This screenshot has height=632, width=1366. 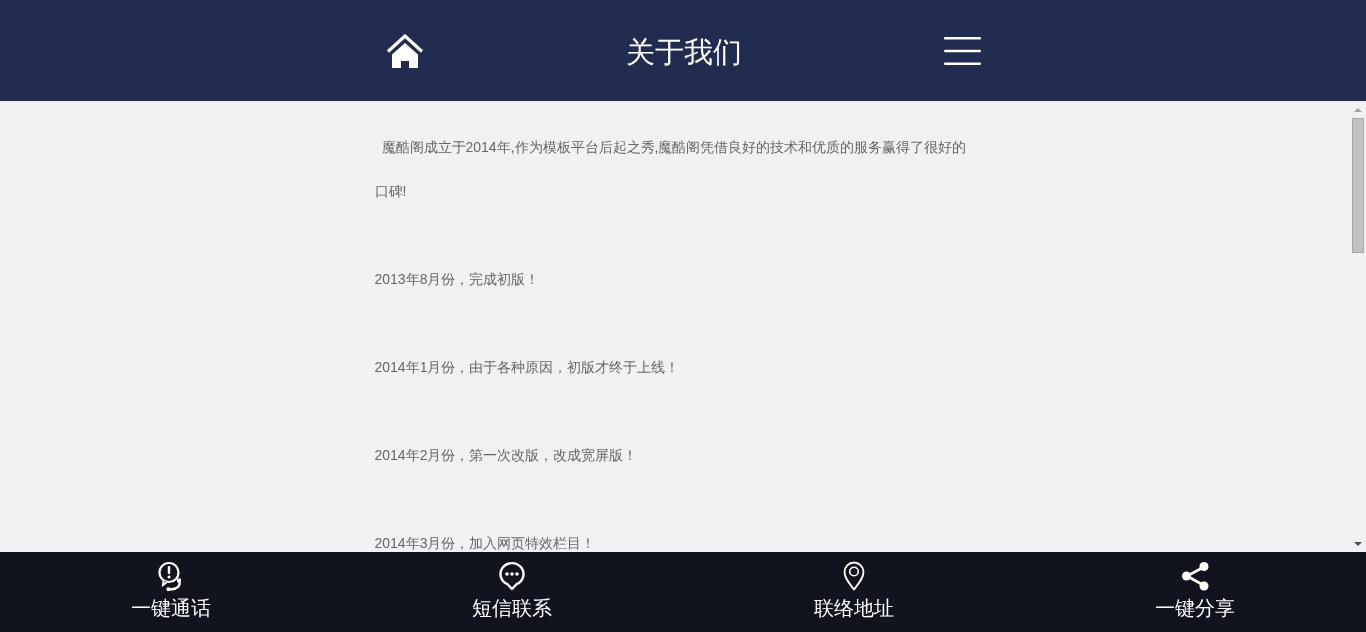 I want to click on page-title: 关于我们, so click(x=684, y=52).